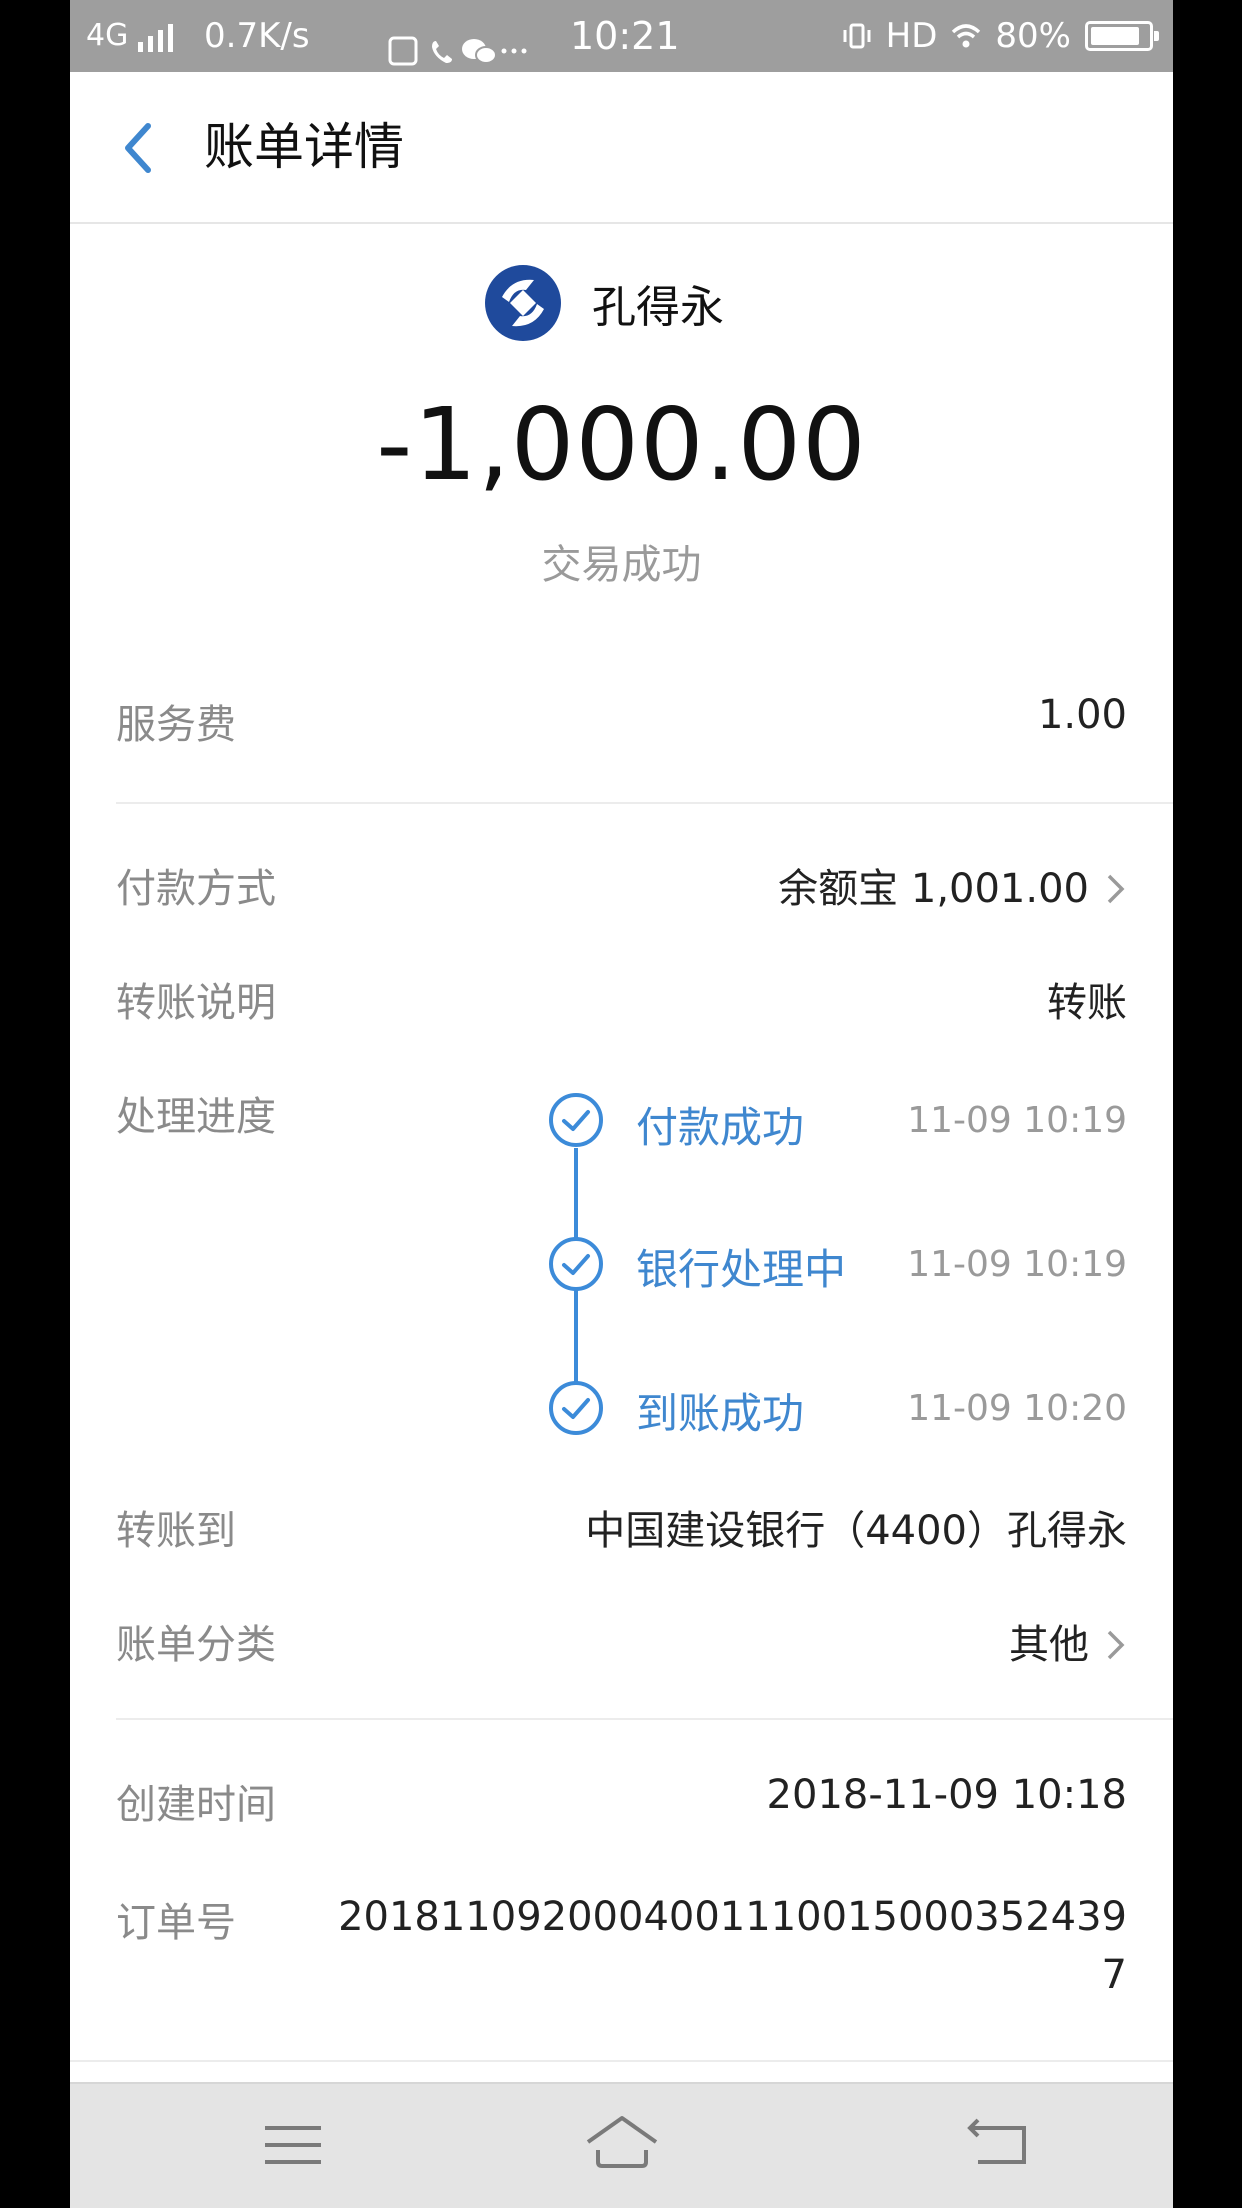 The height and width of the screenshot is (2208, 1242). Describe the element at coordinates (732, 1946) in the screenshot. I see `order-number-value: 20181109200040011100150003524397` at that location.